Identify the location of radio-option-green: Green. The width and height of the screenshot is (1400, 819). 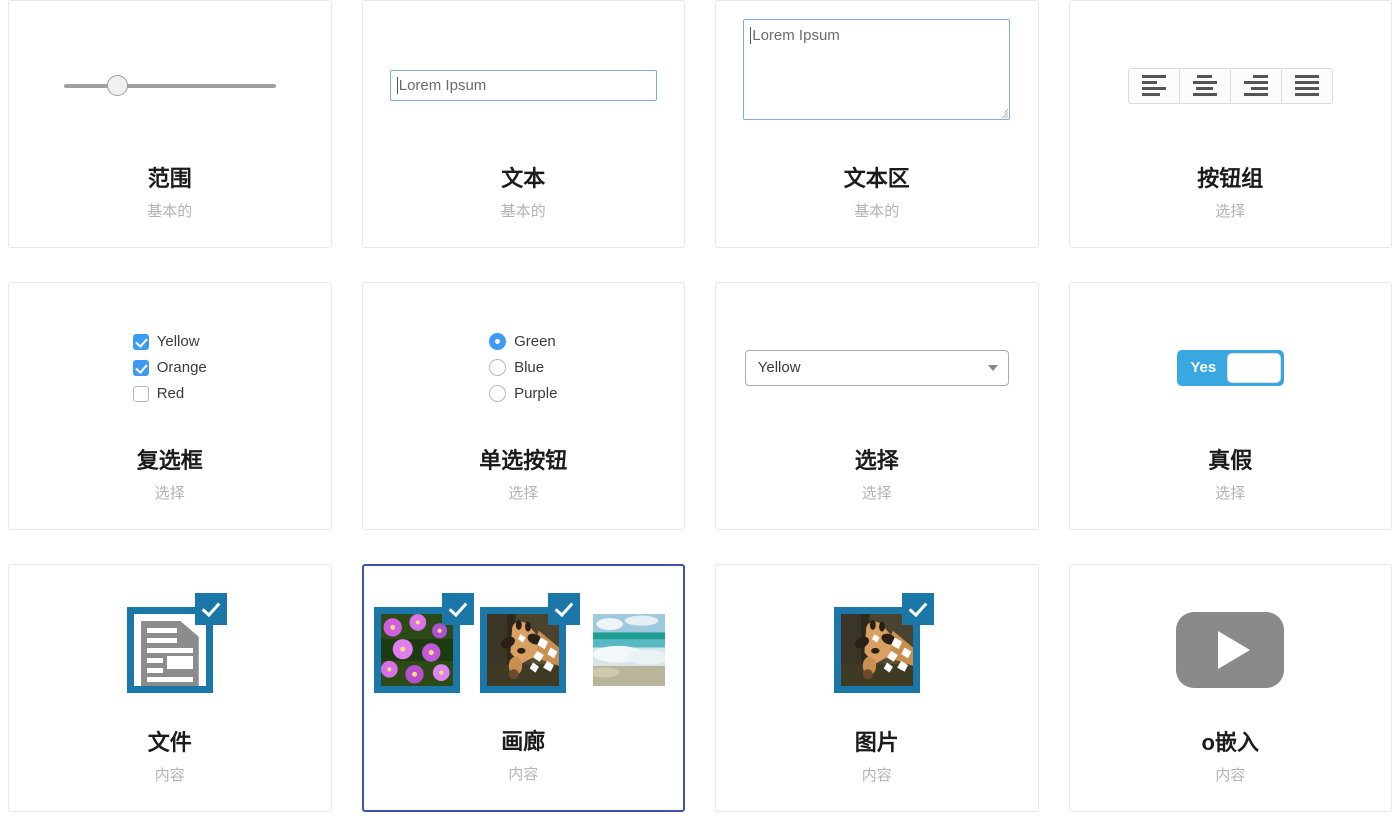
(523, 342).